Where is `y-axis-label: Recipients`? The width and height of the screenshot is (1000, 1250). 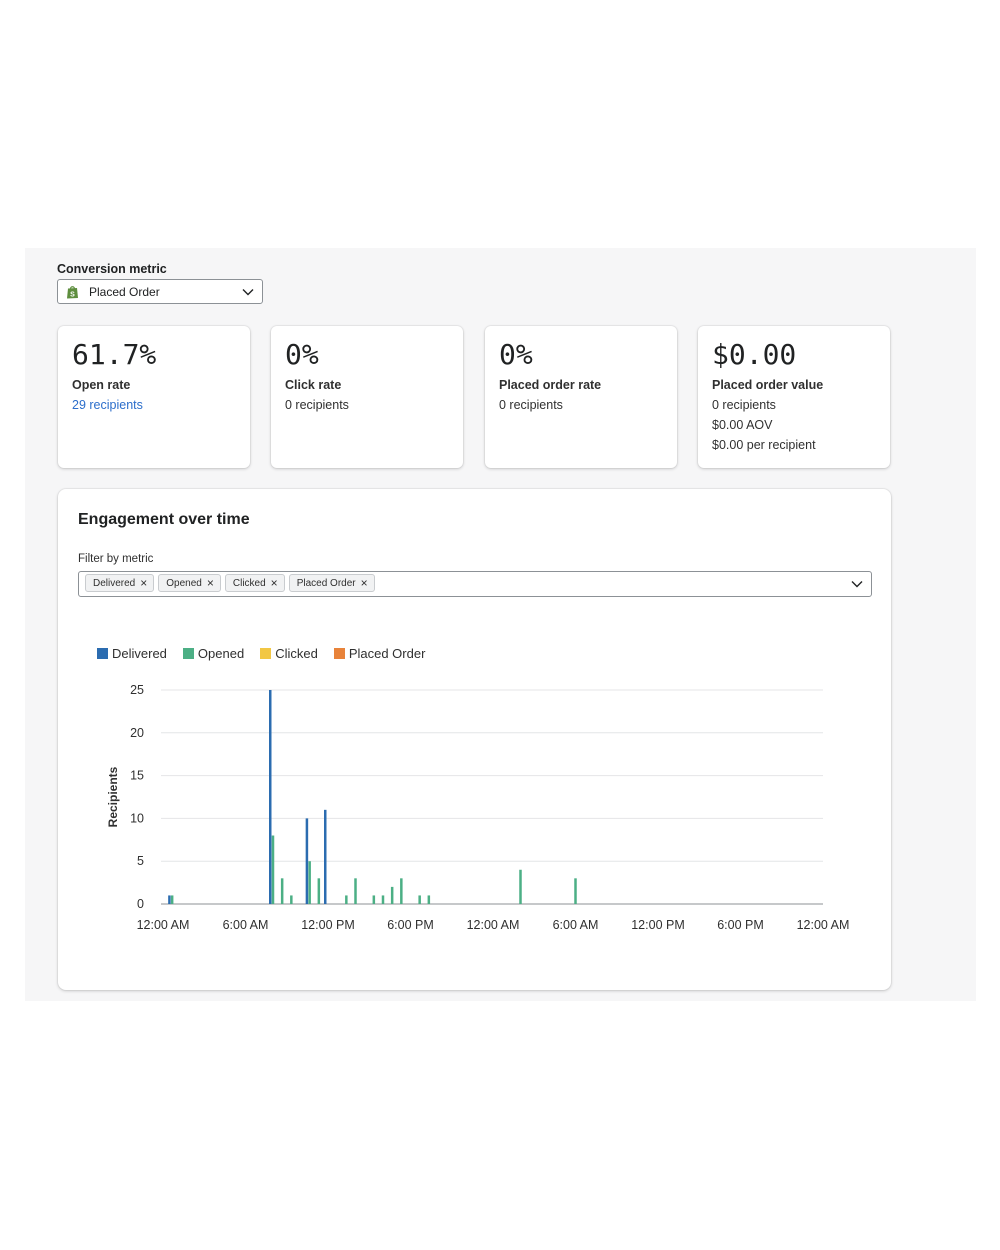 y-axis-label: Recipients is located at coordinates (113, 796).